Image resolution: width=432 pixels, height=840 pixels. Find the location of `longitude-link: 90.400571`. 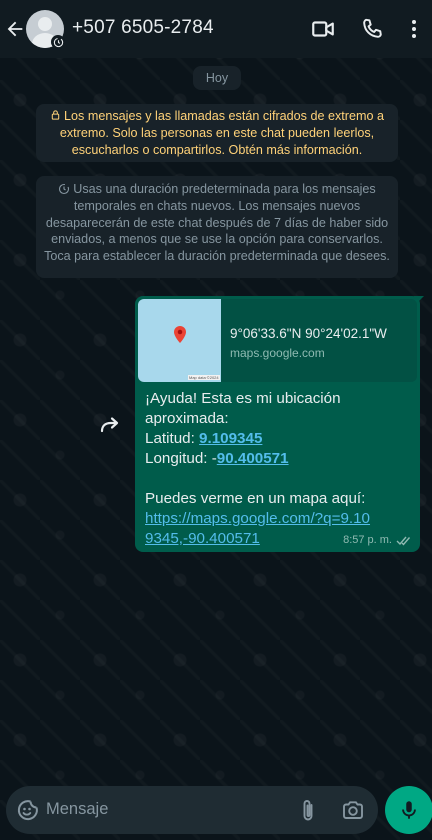

longitude-link: 90.400571 is located at coordinates (253, 458).